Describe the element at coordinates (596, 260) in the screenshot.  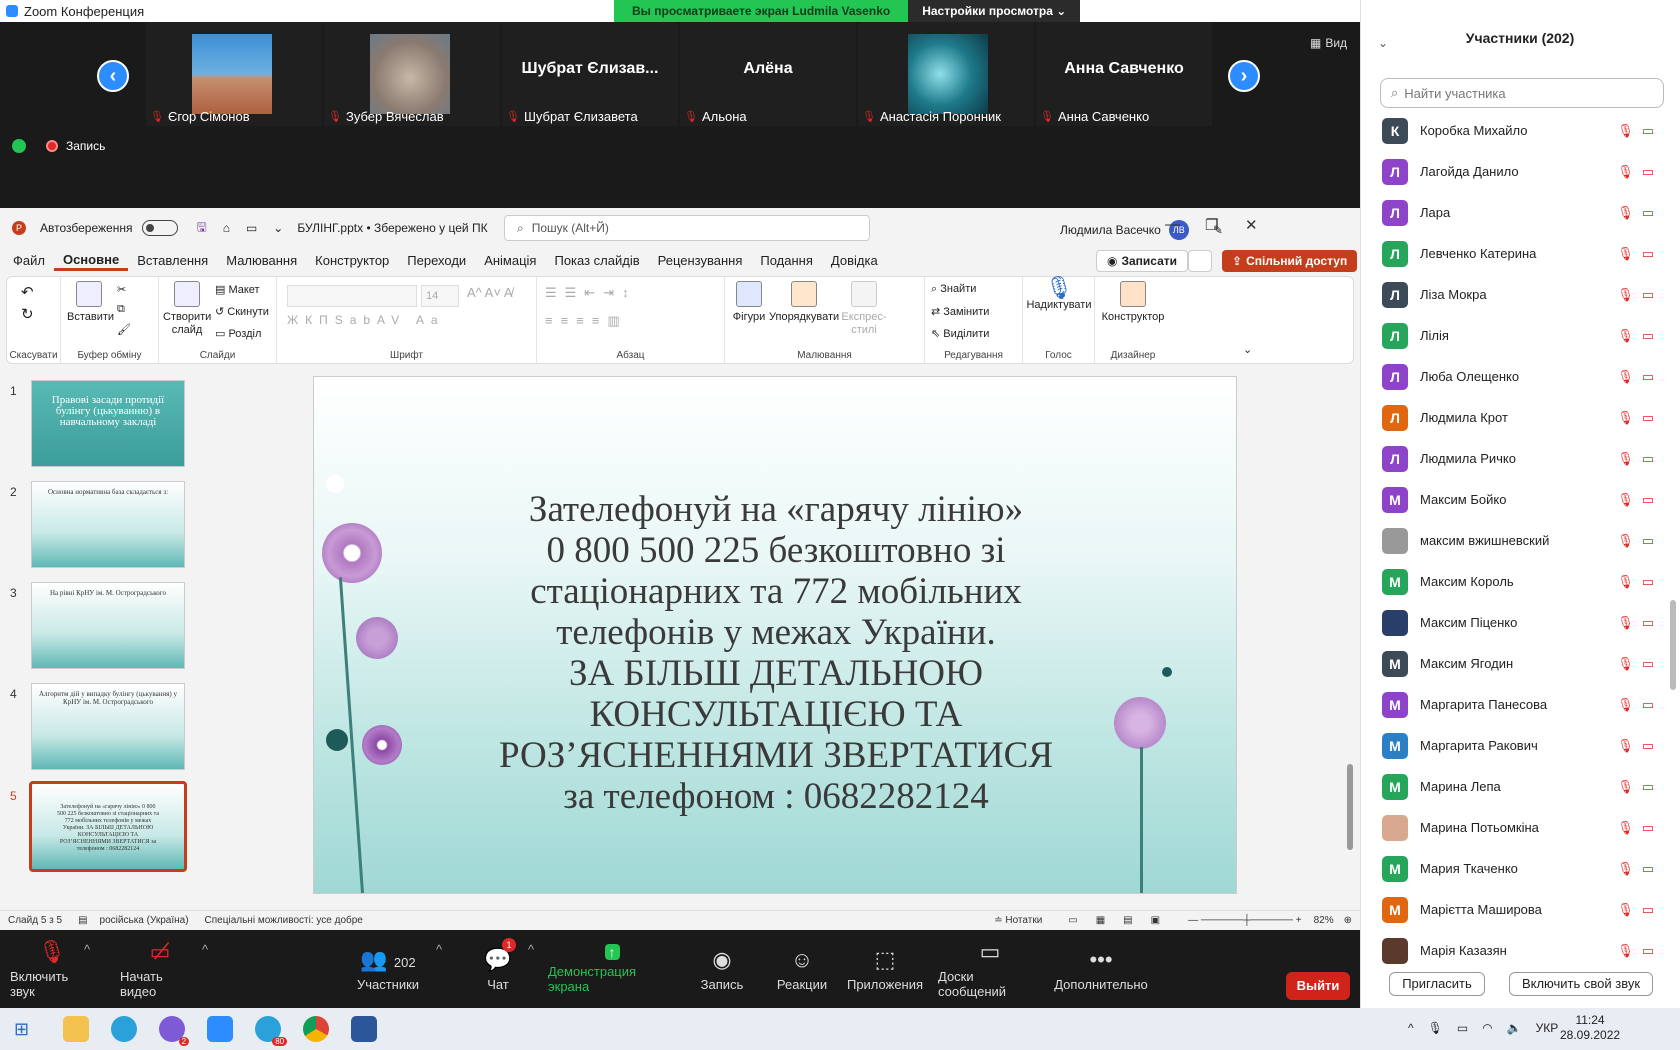
I see `tab-slideshow: Показ слайдів` at that location.